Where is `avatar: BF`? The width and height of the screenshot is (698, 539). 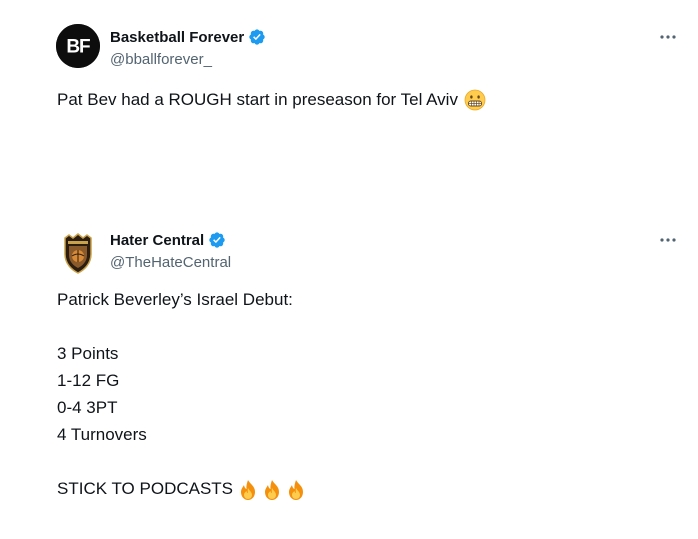 avatar: BF is located at coordinates (78, 46).